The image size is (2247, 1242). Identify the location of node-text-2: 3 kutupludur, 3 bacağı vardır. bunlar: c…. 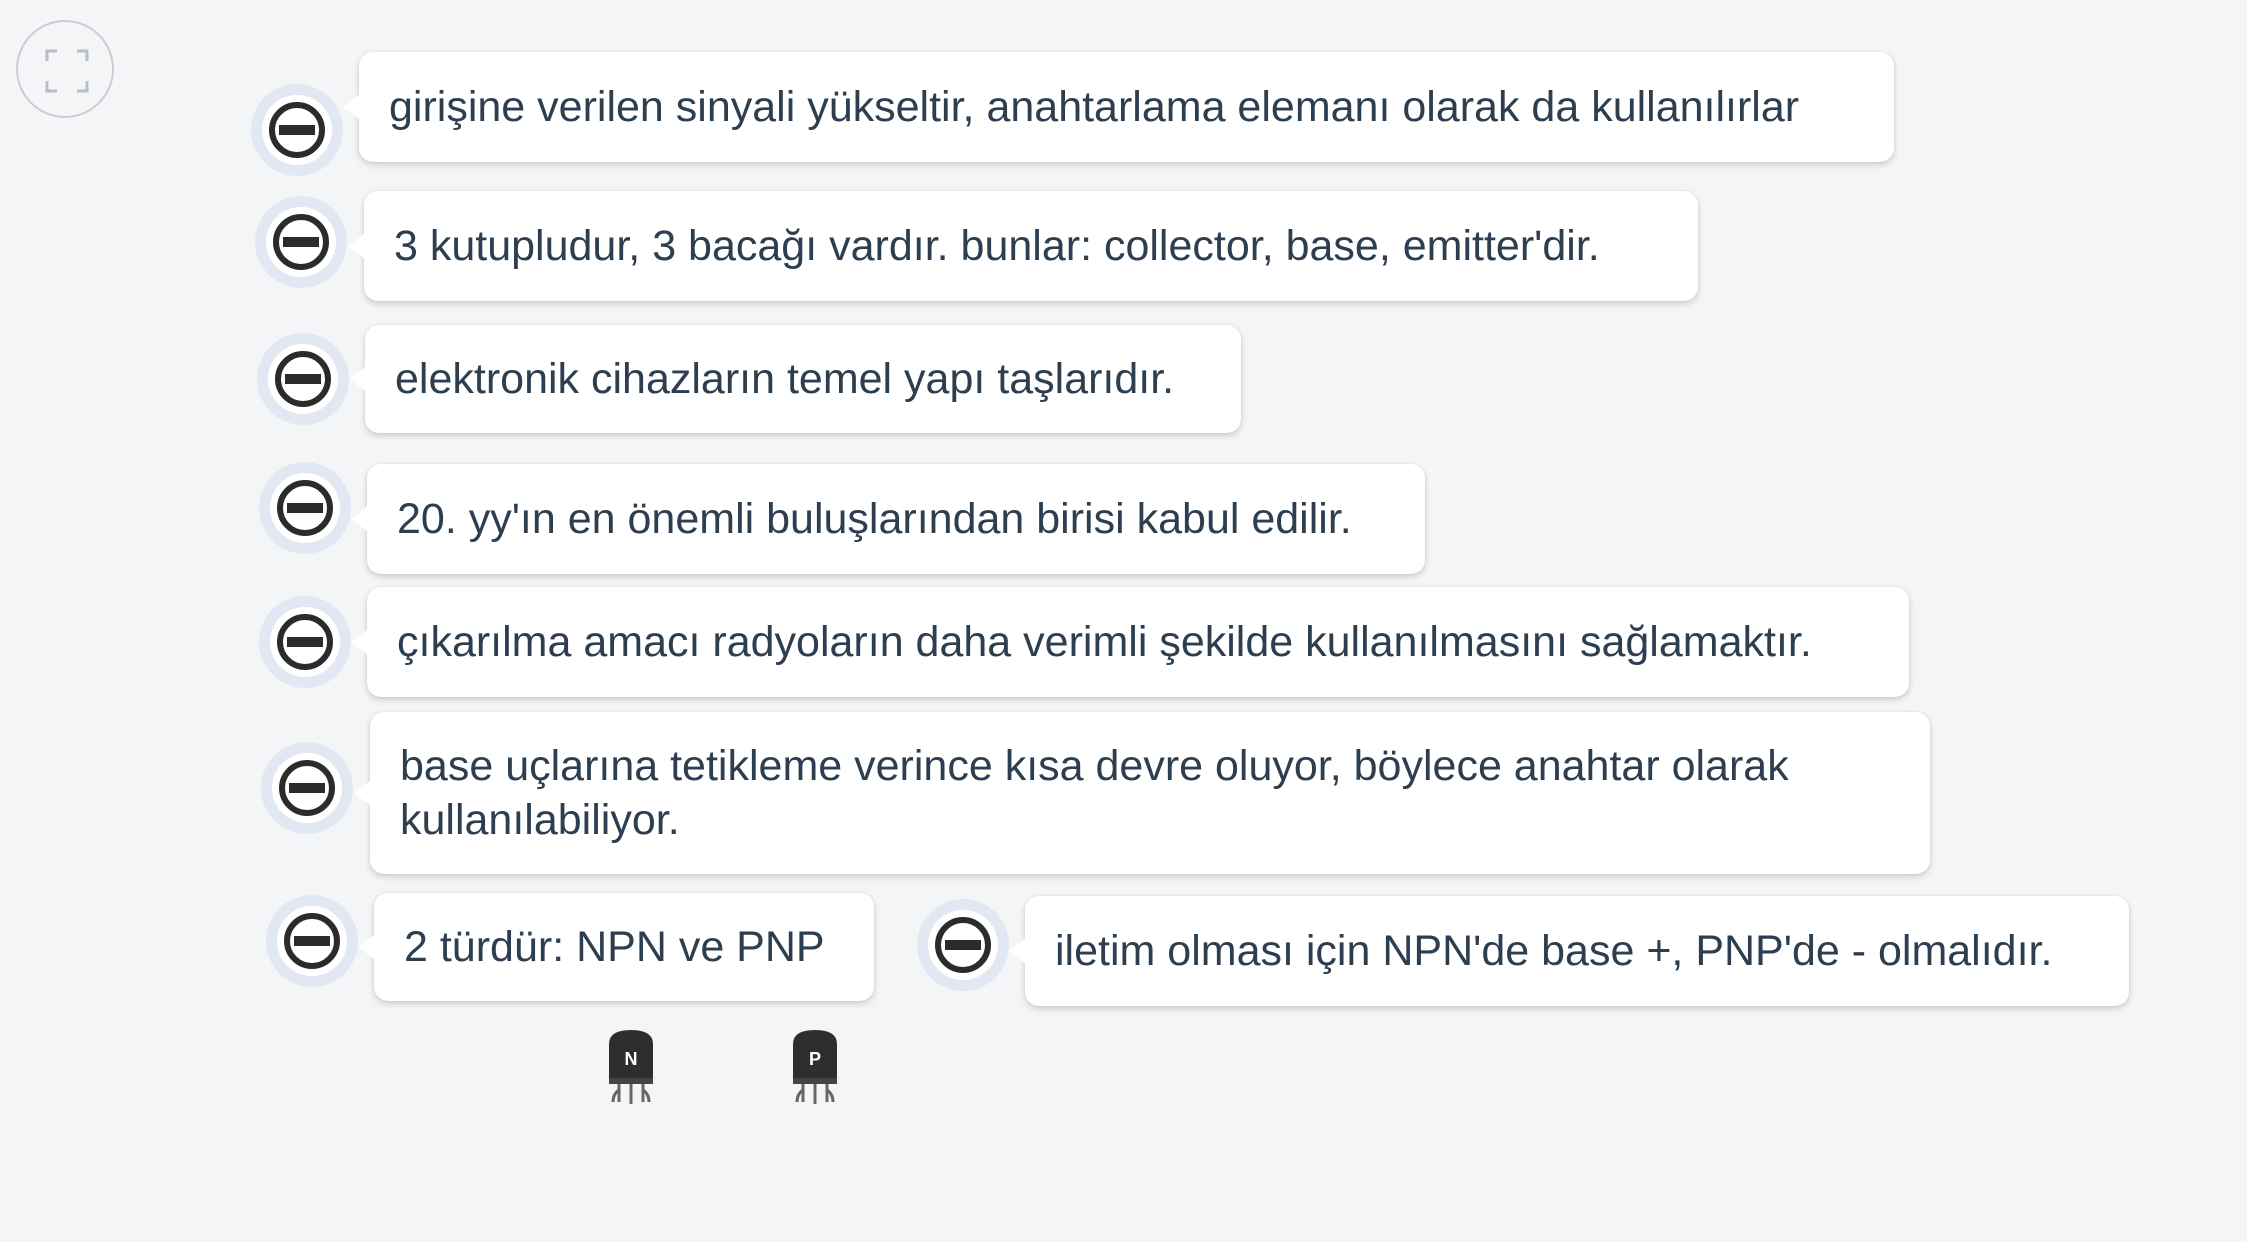
(1023, 246).